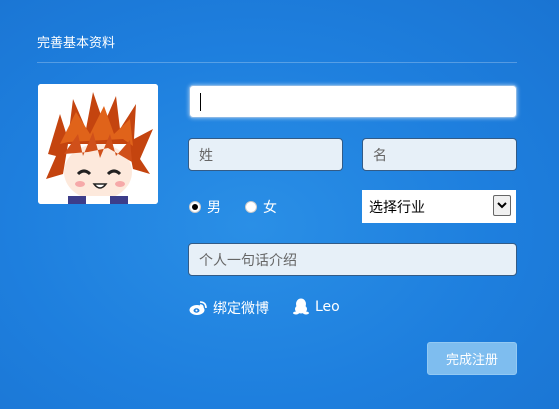 The width and height of the screenshot is (559, 409). I want to click on bind-weibo-link: 绑定微博, so click(229, 308).